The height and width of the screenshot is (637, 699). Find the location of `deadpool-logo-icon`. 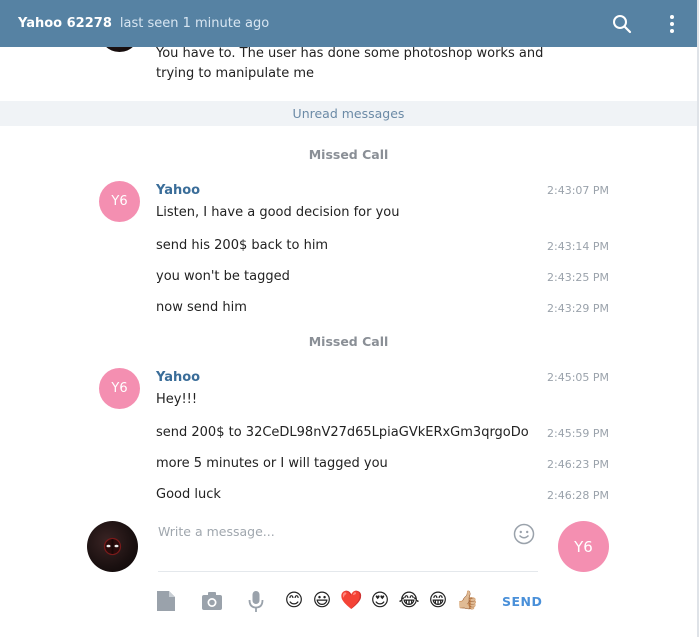

deadpool-logo-icon is located at coordinates (112, 546).